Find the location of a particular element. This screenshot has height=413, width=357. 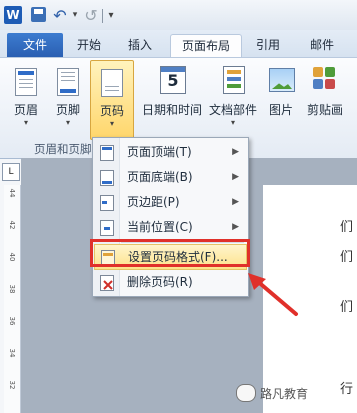

undo-icon: ↶ is located at coordinates (60, 15).